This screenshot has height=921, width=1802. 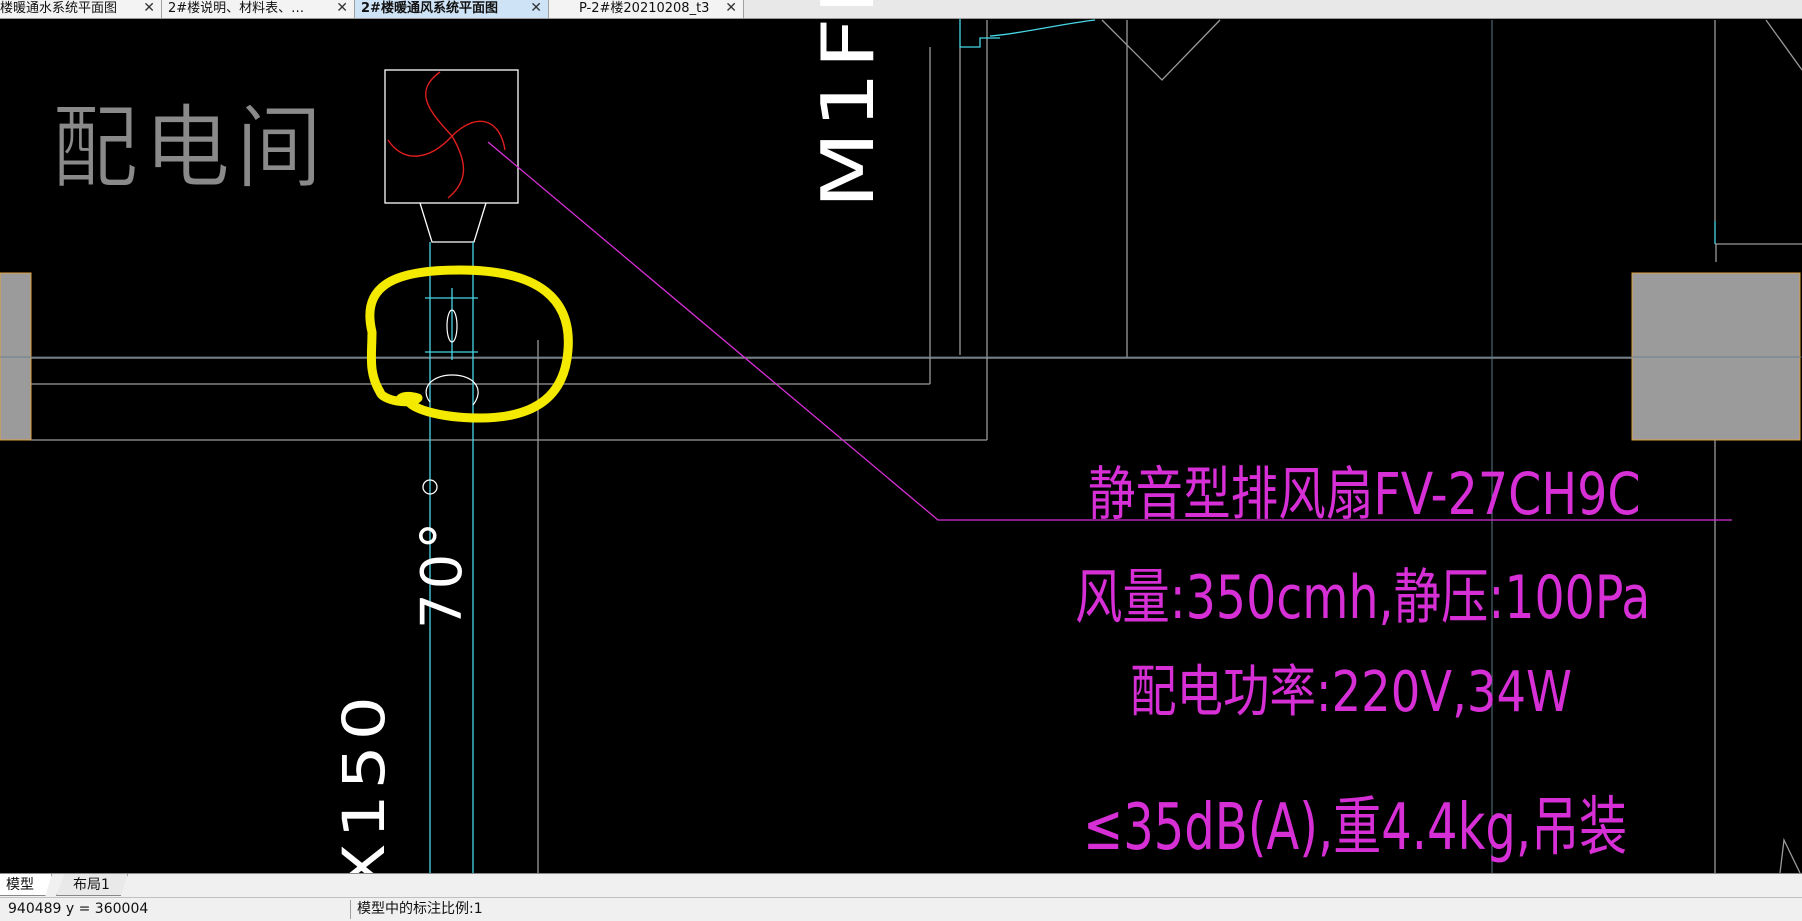 What do you see at coordinates (848, 104) in the screenshot?
I see `door-code-label: M1FM` at bounding box center [848, 104].